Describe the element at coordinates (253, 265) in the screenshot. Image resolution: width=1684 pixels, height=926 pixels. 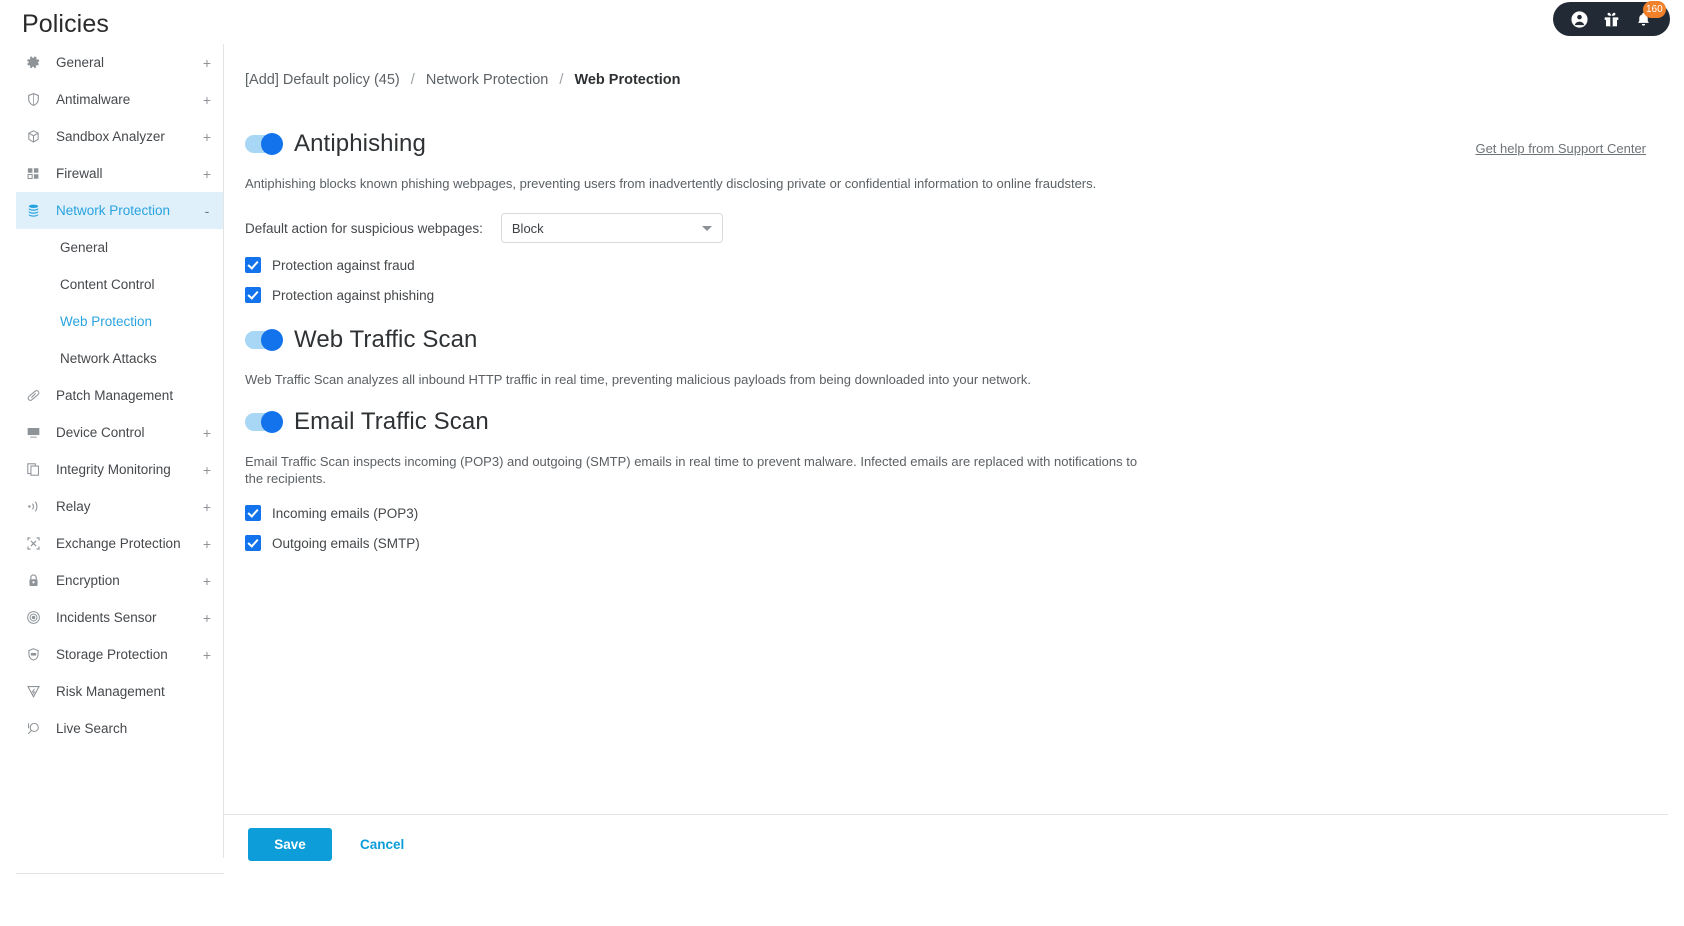
I see `protection-against-fraud-checkbox` at that location.